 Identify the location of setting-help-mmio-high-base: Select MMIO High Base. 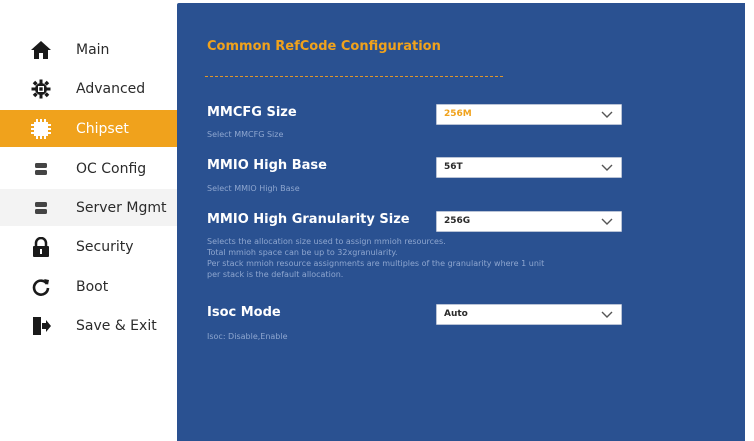
(253, 188).